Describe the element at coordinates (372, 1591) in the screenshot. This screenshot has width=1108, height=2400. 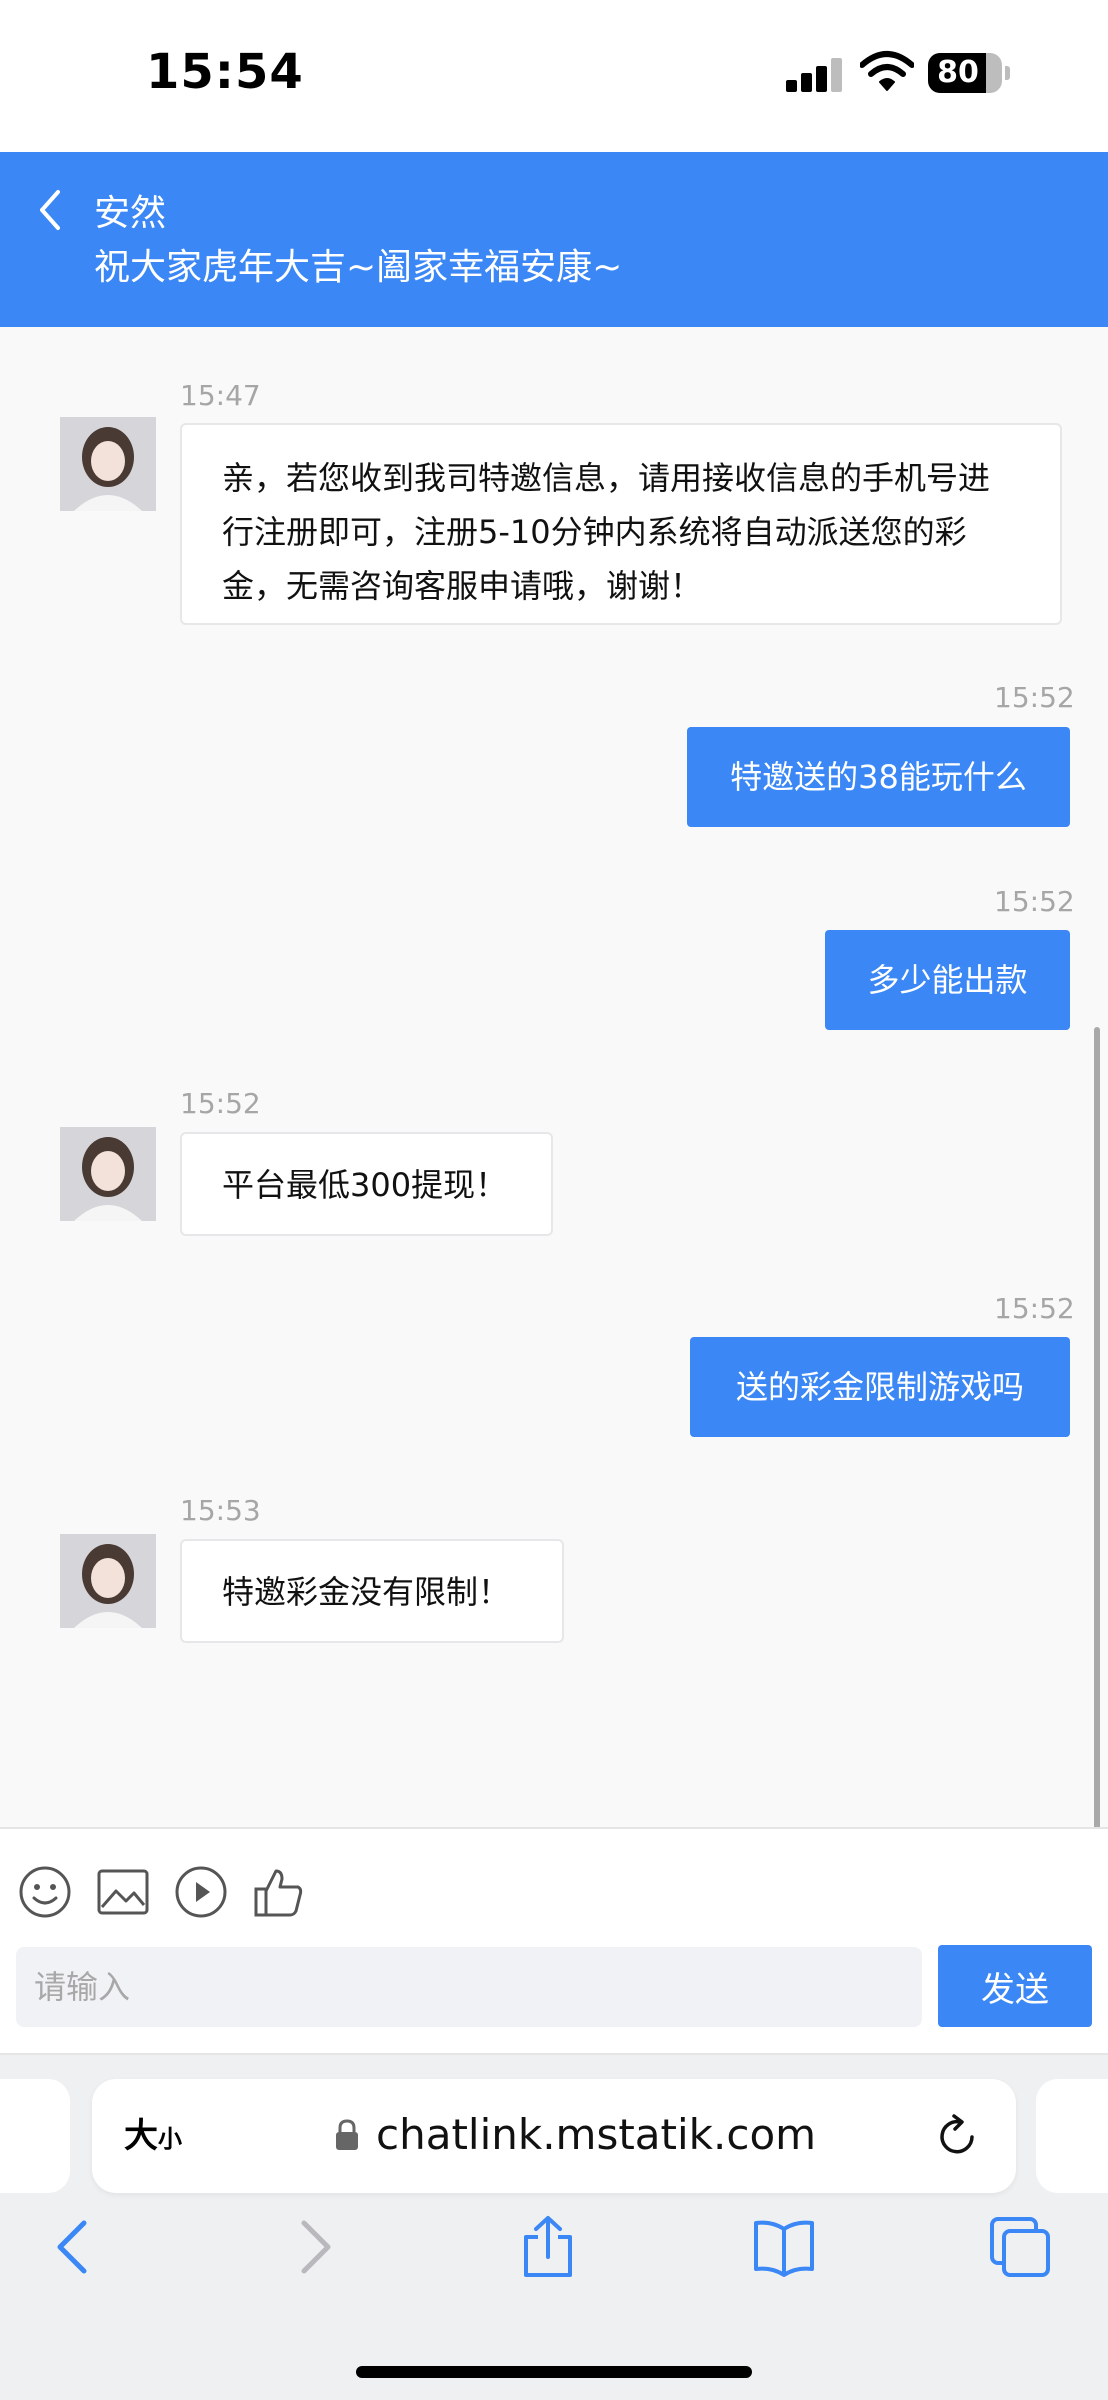
I see `message-bubble-left: 特邀彩金没有限制！` at that location.